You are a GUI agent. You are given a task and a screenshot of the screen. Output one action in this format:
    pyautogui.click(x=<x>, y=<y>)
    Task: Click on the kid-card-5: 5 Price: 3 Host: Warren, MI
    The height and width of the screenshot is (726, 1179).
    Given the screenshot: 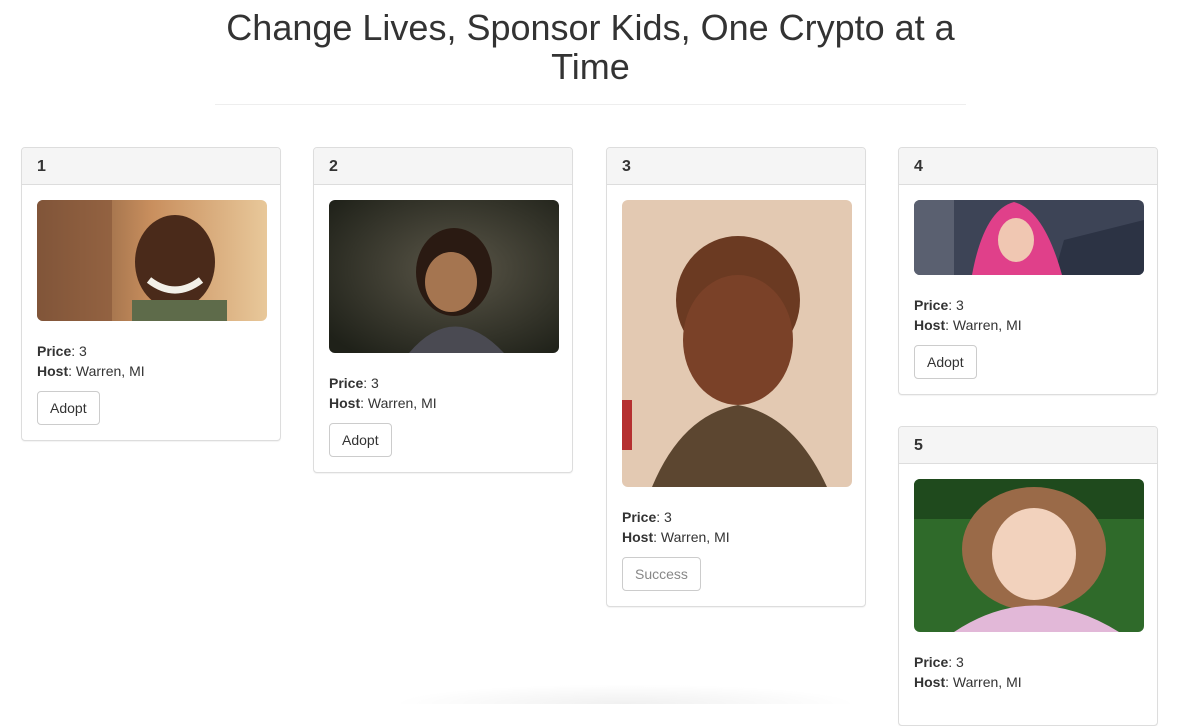 What is the action you would take?
    pyautogui.click(x=1028, y=576)
    